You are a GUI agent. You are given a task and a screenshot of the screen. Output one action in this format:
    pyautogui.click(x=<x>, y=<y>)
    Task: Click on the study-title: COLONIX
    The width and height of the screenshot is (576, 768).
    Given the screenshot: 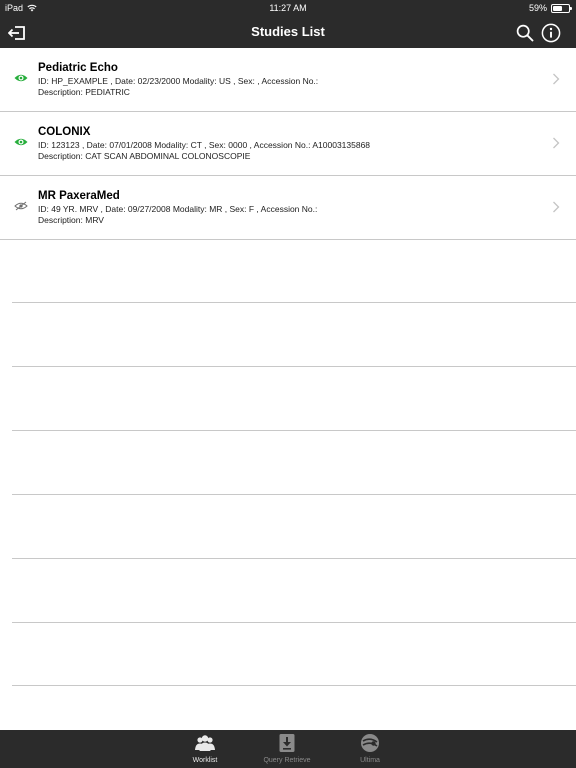 What is the action you would take?
    pyautogui.click(x=64, y=132)
    